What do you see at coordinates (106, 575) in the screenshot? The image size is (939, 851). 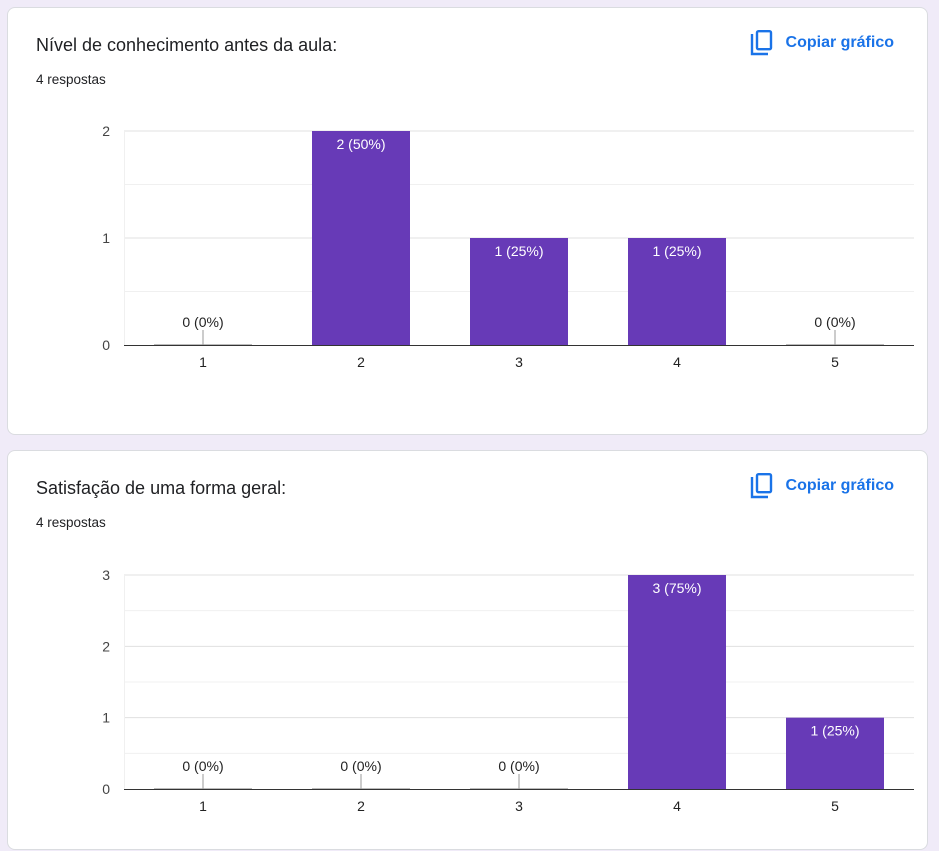 I see `y-tick-label: 3` at bounding box center [106, 575].